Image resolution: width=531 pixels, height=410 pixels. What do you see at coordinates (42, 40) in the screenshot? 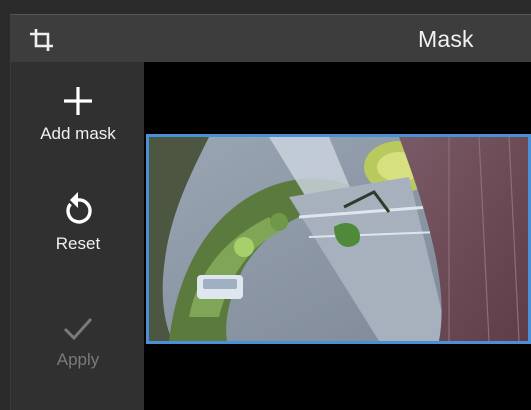
I see `crop-icon` at bounding box center [42, 40].